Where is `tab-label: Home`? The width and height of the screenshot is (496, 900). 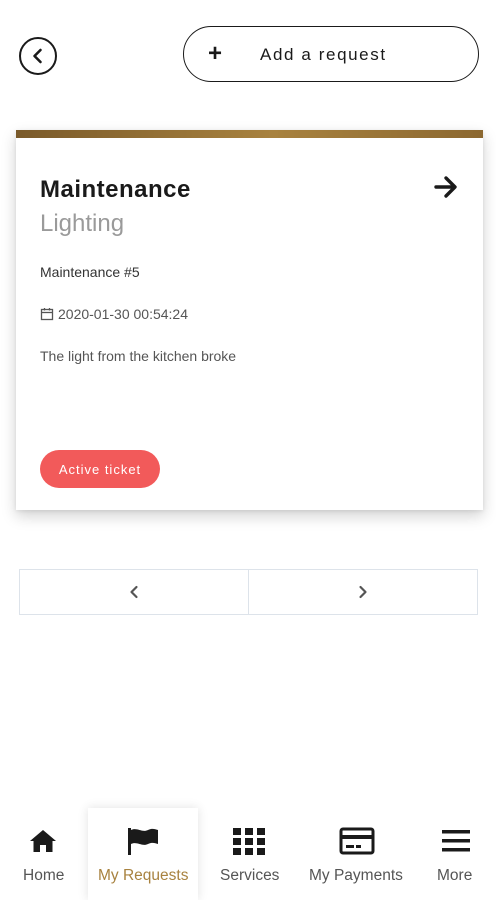 tab-label: Home is located at coordinates (44, 875).